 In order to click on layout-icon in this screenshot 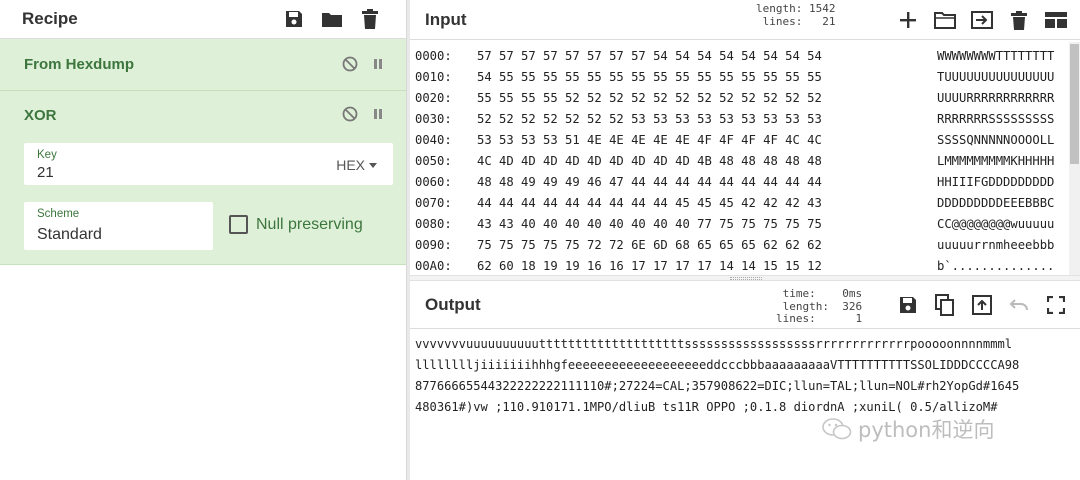, I will do `click(1056, 20)`.